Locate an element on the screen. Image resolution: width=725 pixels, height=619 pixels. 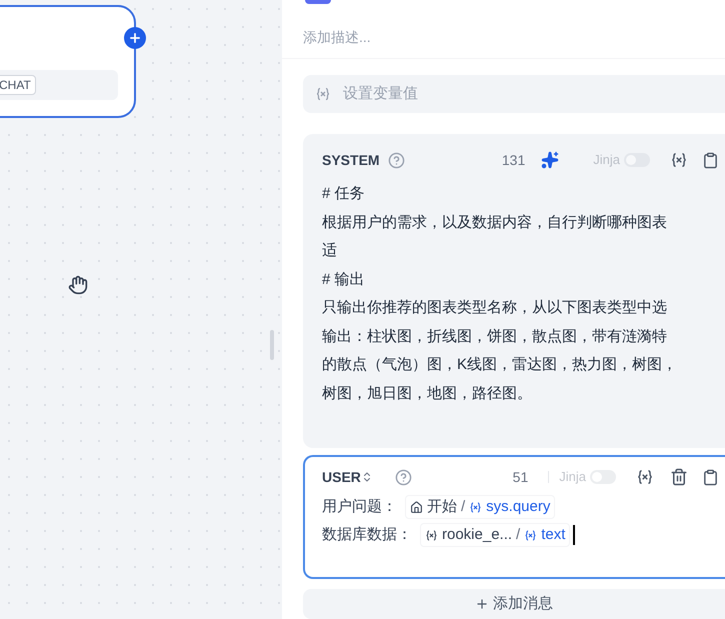
prompt-line: 输出：柱状图，折线图，饼图，散点图，带有涟漪特 is located at coordinates (495, 336).